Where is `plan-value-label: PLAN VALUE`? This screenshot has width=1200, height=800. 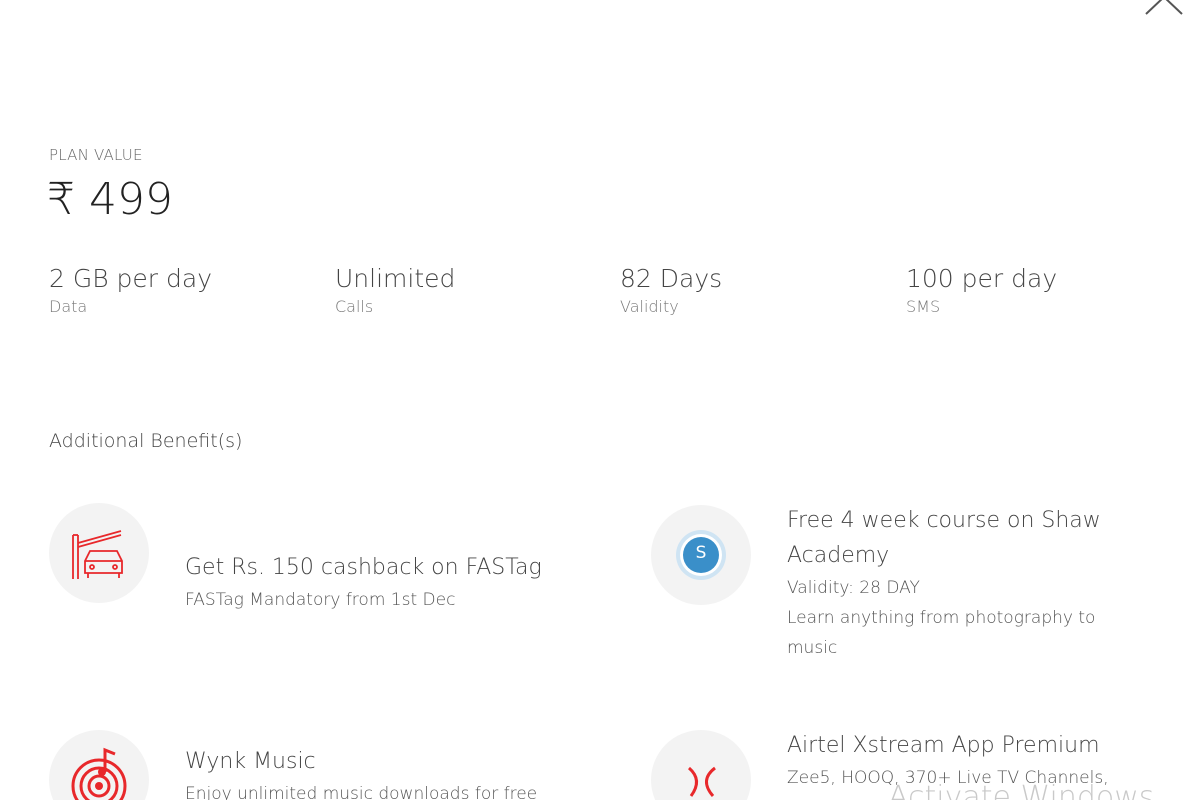
plan-value-label: PLAN VALUE is located at coordinates (96, 155).